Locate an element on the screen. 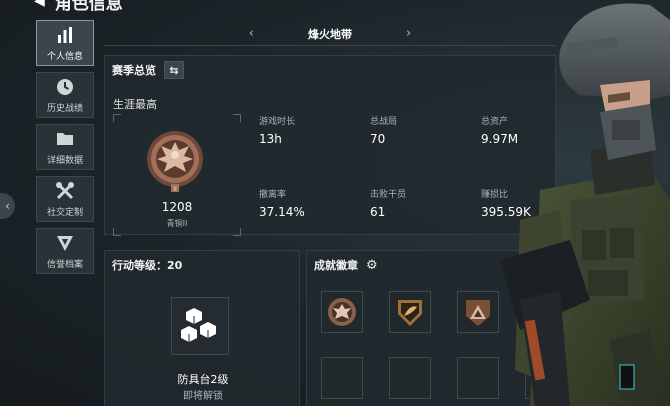  stat-value: 37.14% is located at coordinates (282, 212).